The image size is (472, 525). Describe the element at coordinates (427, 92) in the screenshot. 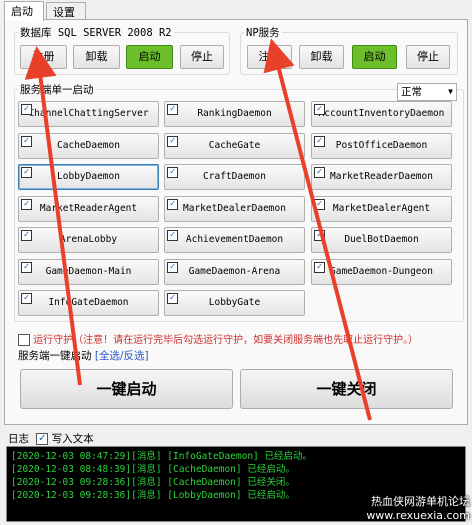

I see `mode-select: 正常 ▼` at that location.